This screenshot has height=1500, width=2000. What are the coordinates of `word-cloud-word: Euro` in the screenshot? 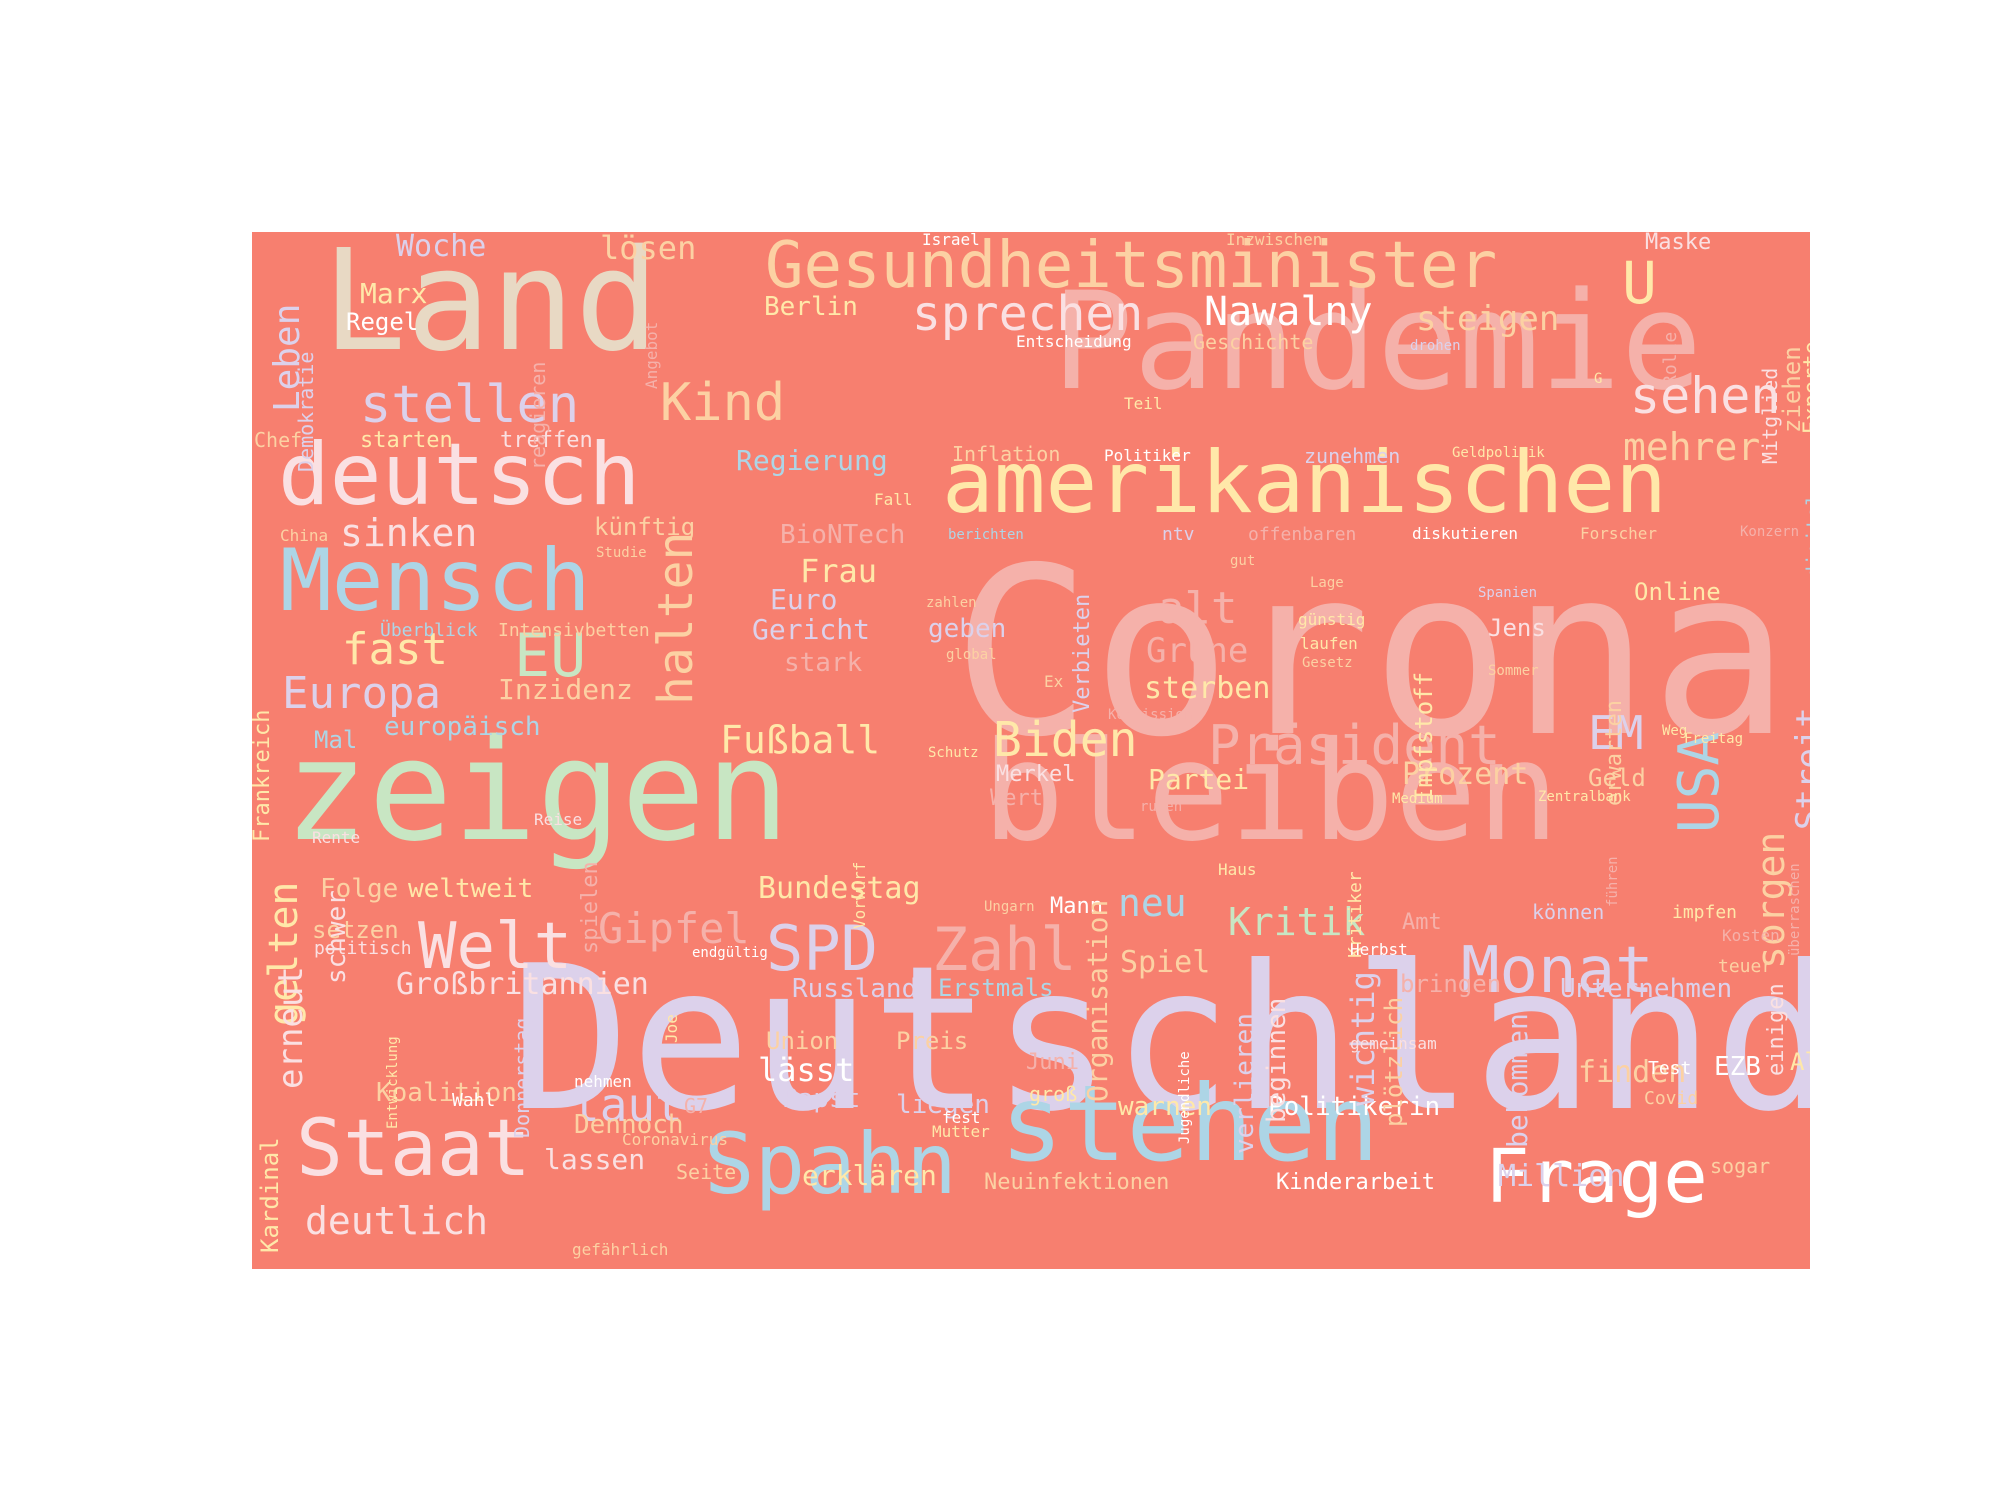 It's located at (804, 599).